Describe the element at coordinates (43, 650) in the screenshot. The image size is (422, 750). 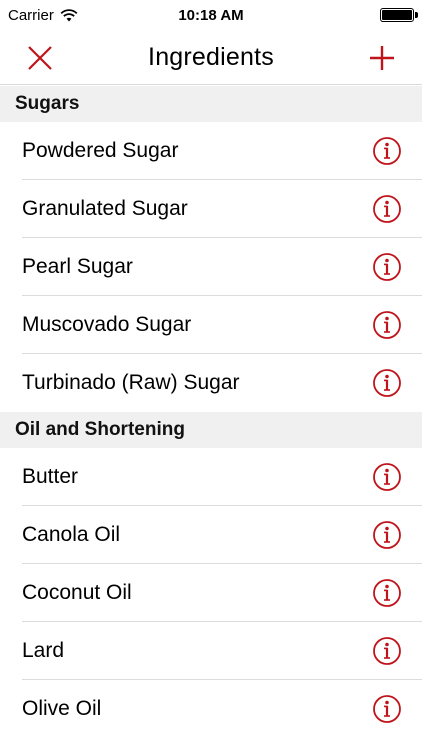
I see `item-label: Lard` at that location.